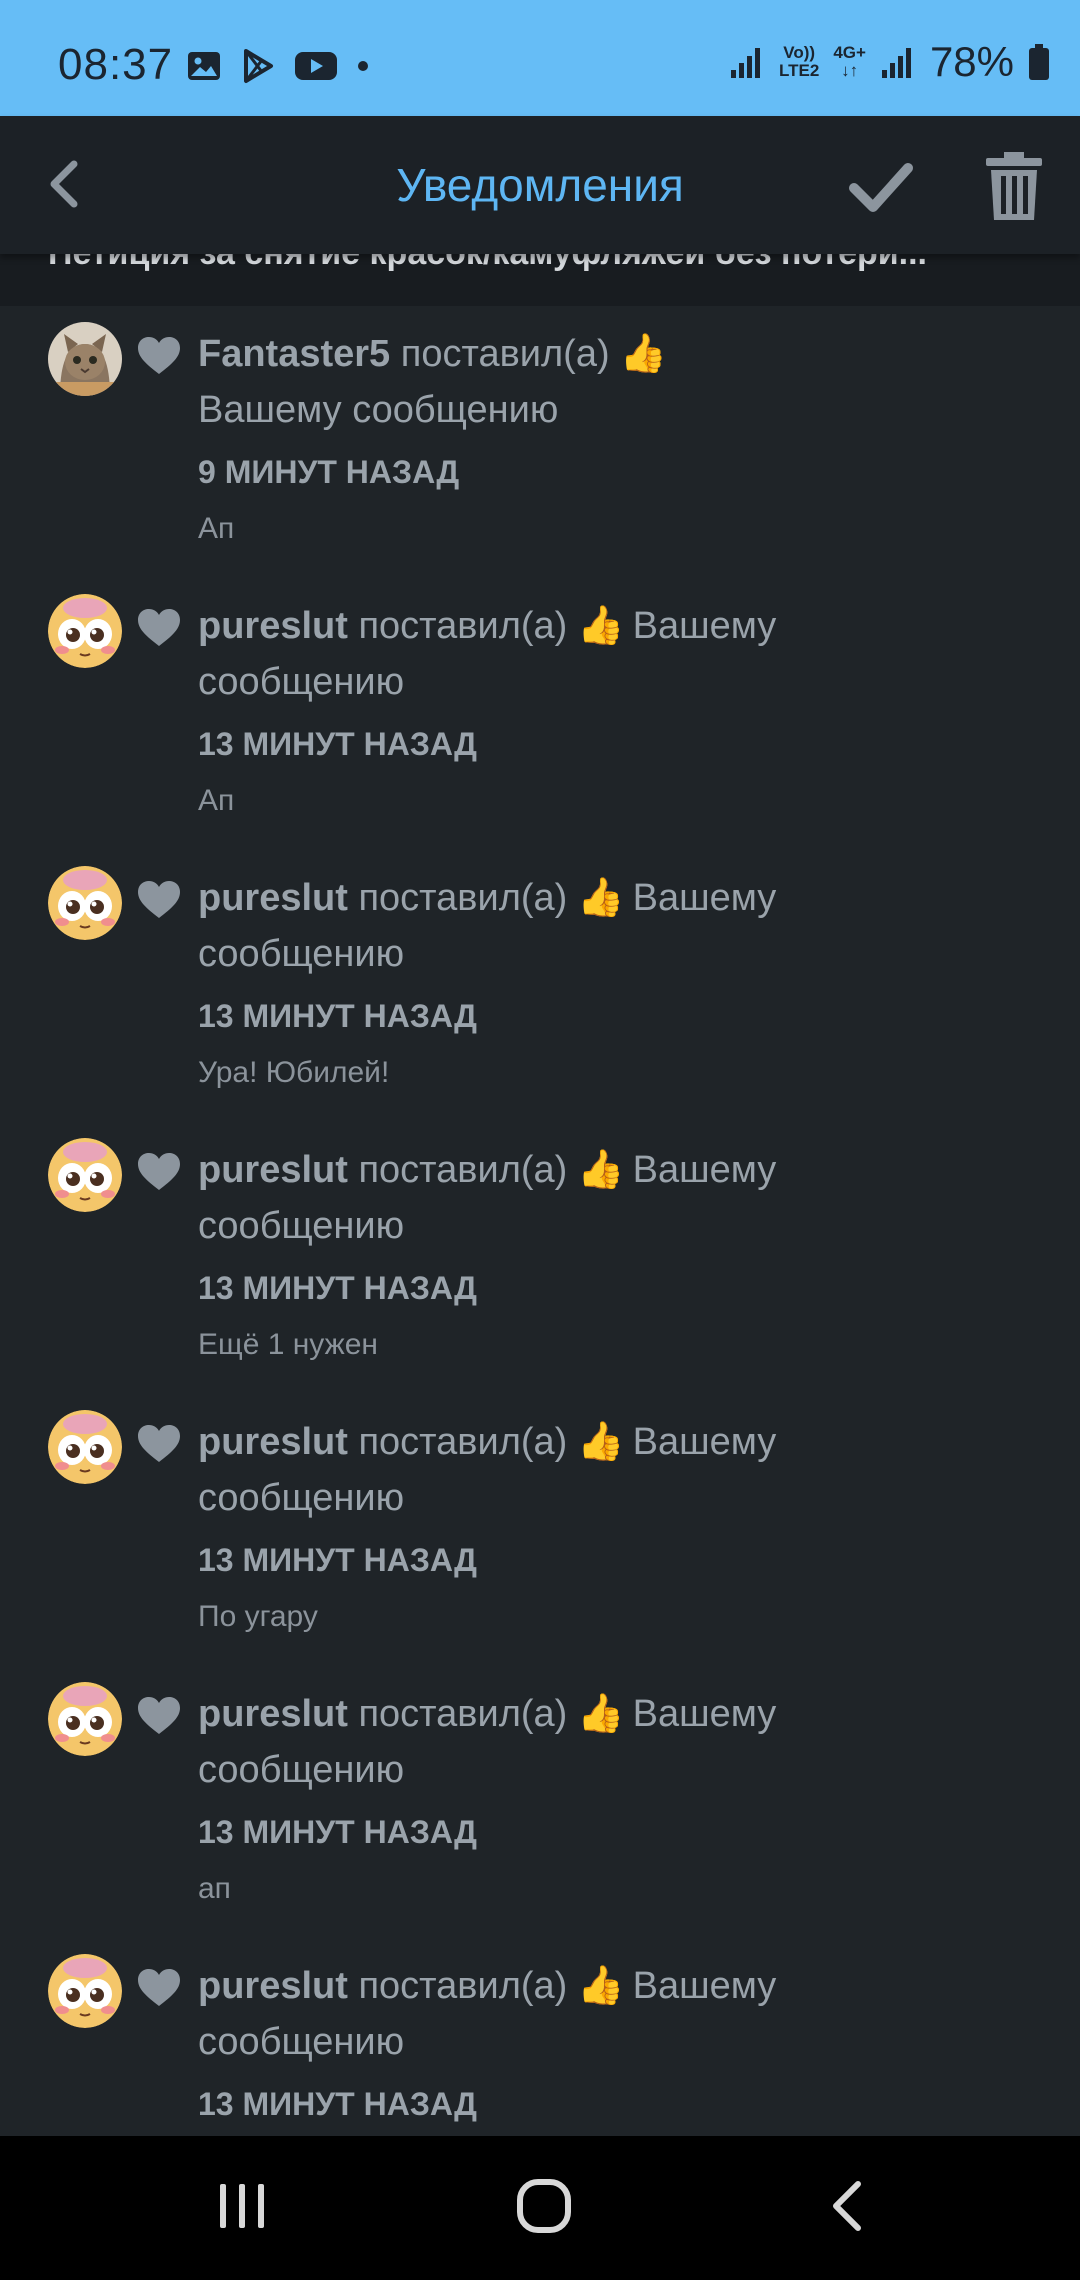 This screenshot has height=2280, width=1080. I want to click on network-4g-indicator: 4G+ ↓↑, so click(849, 62).